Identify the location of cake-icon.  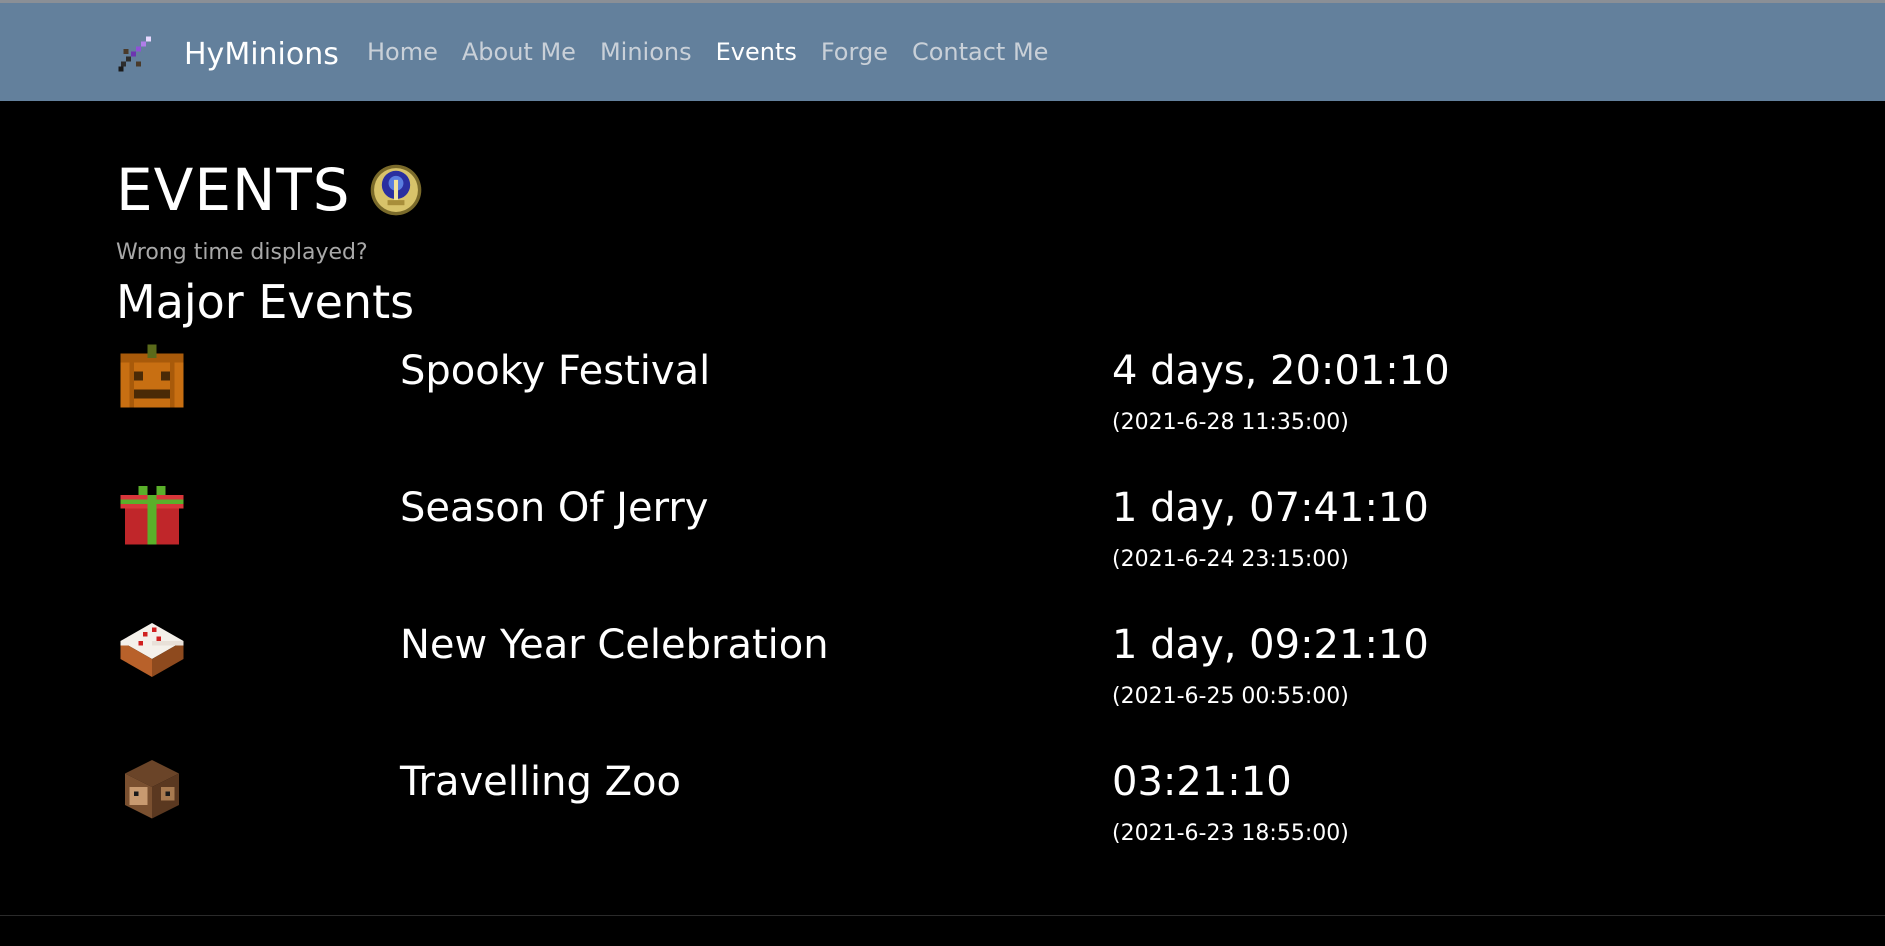
(152, 650).